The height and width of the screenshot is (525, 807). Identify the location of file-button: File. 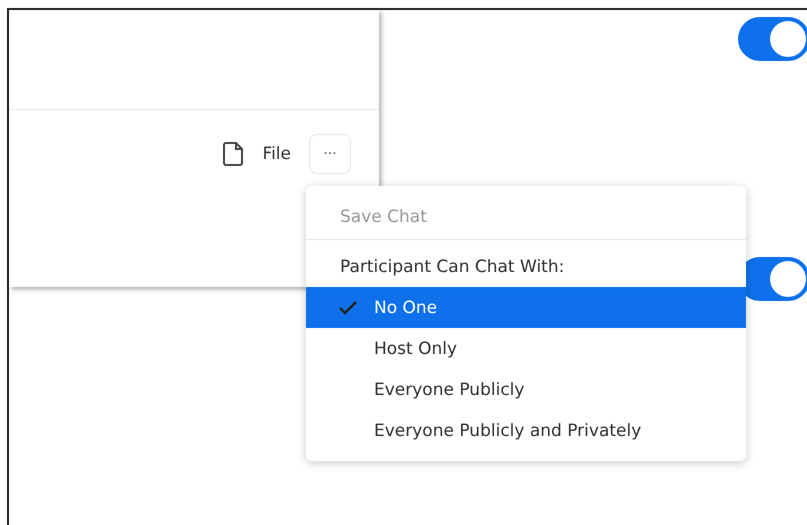
(256, 154).